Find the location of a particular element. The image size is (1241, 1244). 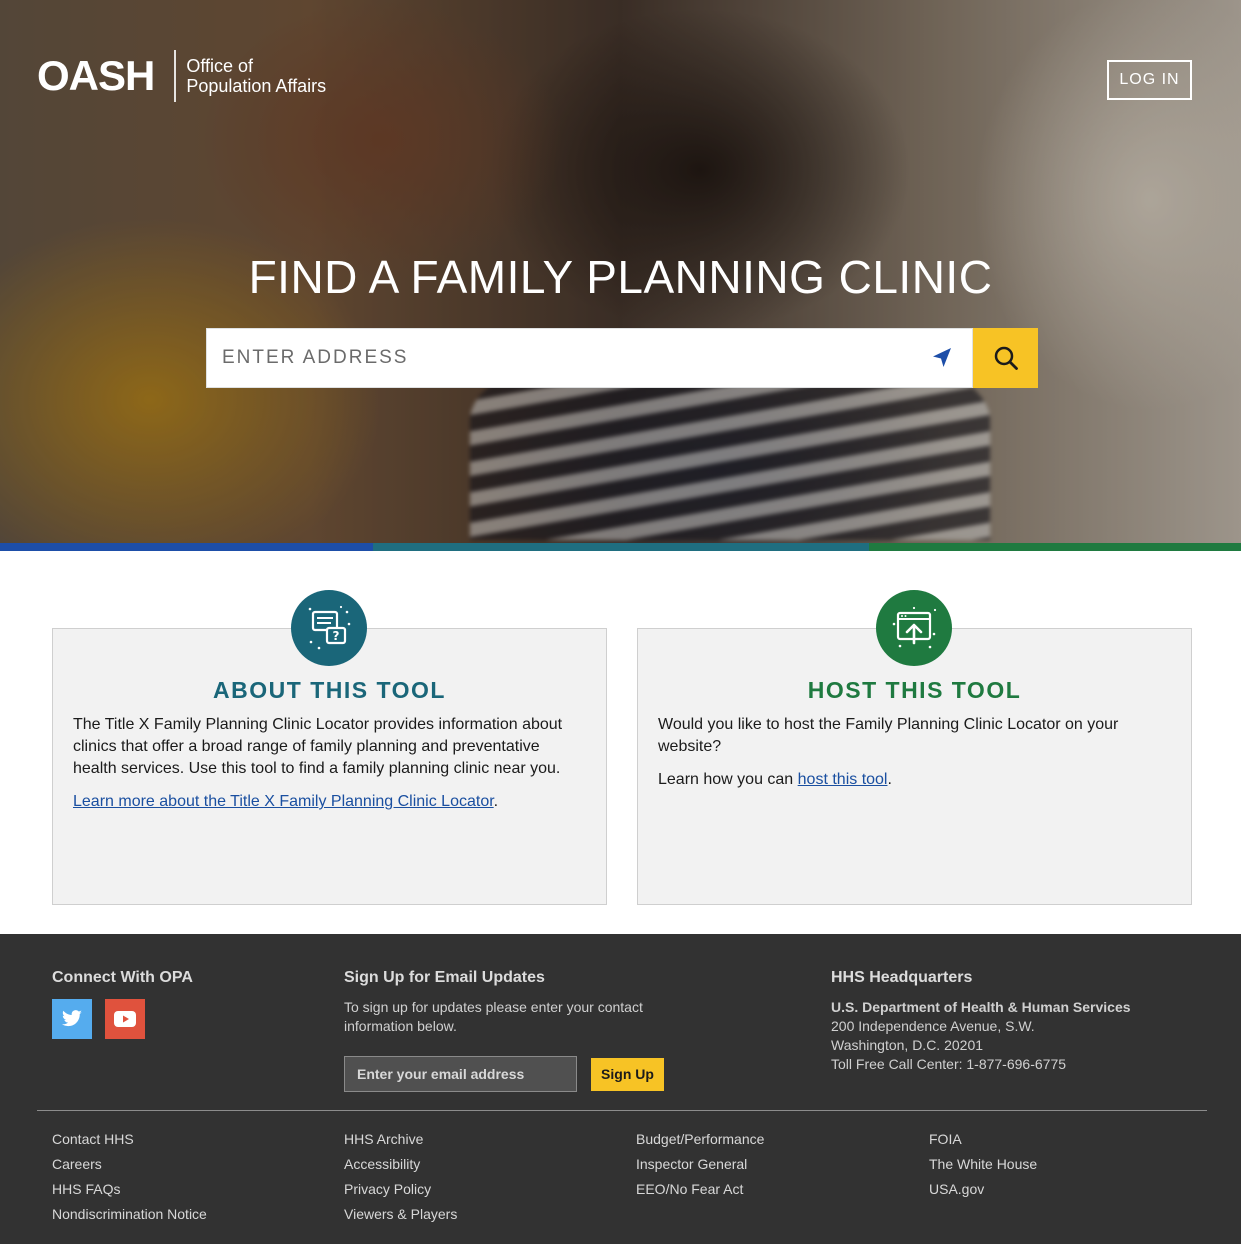

email-signup-heading: Sign Up for Email Updates is located at coordinates (444, 977).